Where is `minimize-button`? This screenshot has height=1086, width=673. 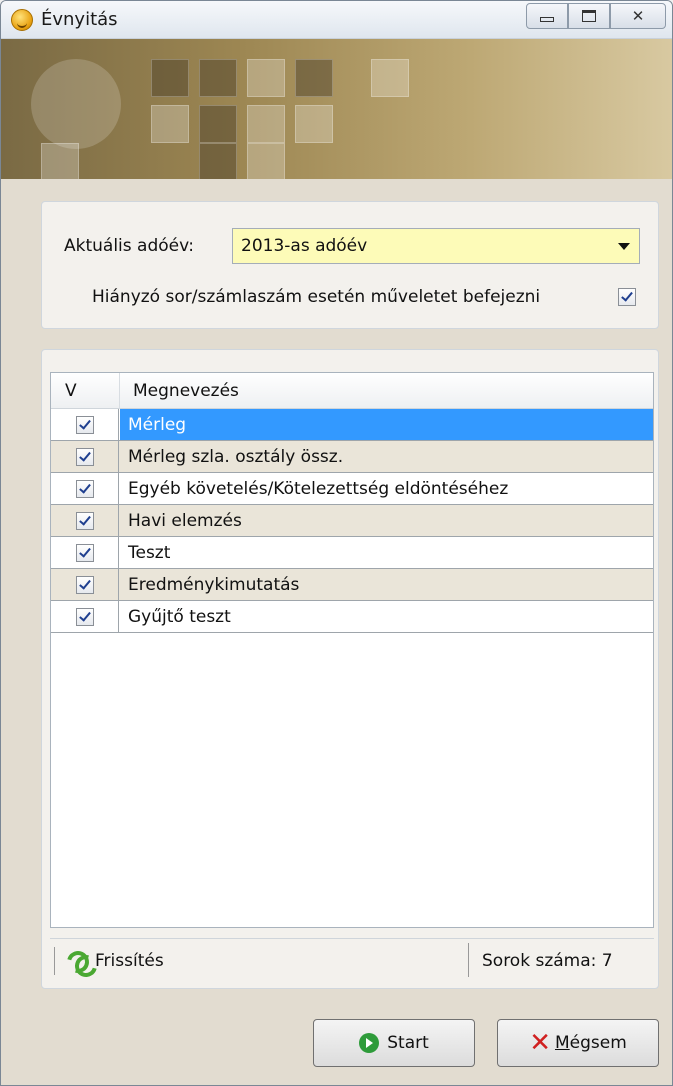
minimize-button is located at coordinates (547, 16).